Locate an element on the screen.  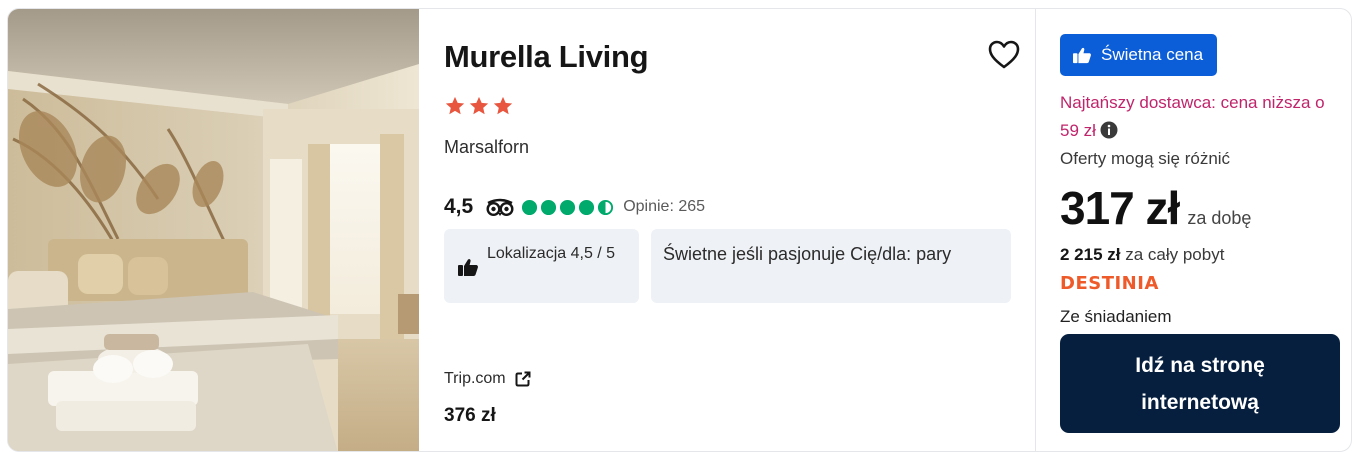
price-row: 317 zł za dobę is located at coordinates (1155, 208).